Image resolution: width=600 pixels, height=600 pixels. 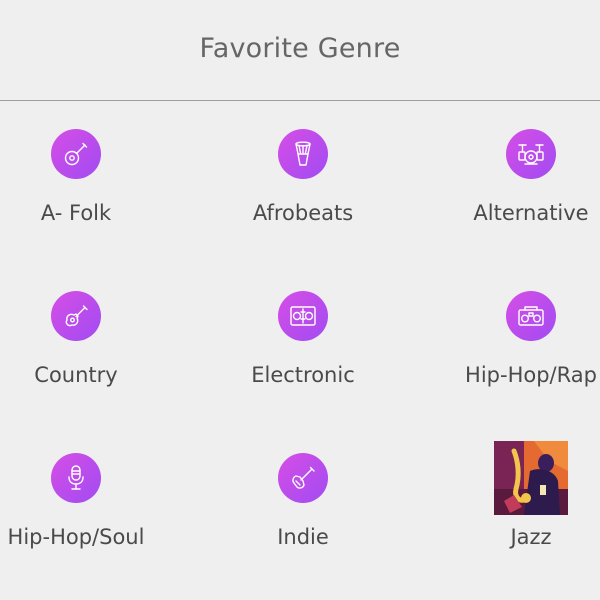 What do you see at coordinates (76, 213) in the screenshot?
I see `genre-label: A- Folk` at bounding box center [76, 213].